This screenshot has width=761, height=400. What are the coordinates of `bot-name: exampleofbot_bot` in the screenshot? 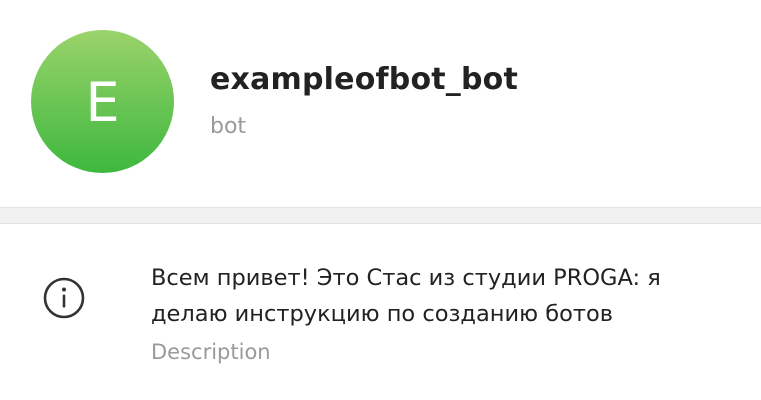 It's located at (364, 79).